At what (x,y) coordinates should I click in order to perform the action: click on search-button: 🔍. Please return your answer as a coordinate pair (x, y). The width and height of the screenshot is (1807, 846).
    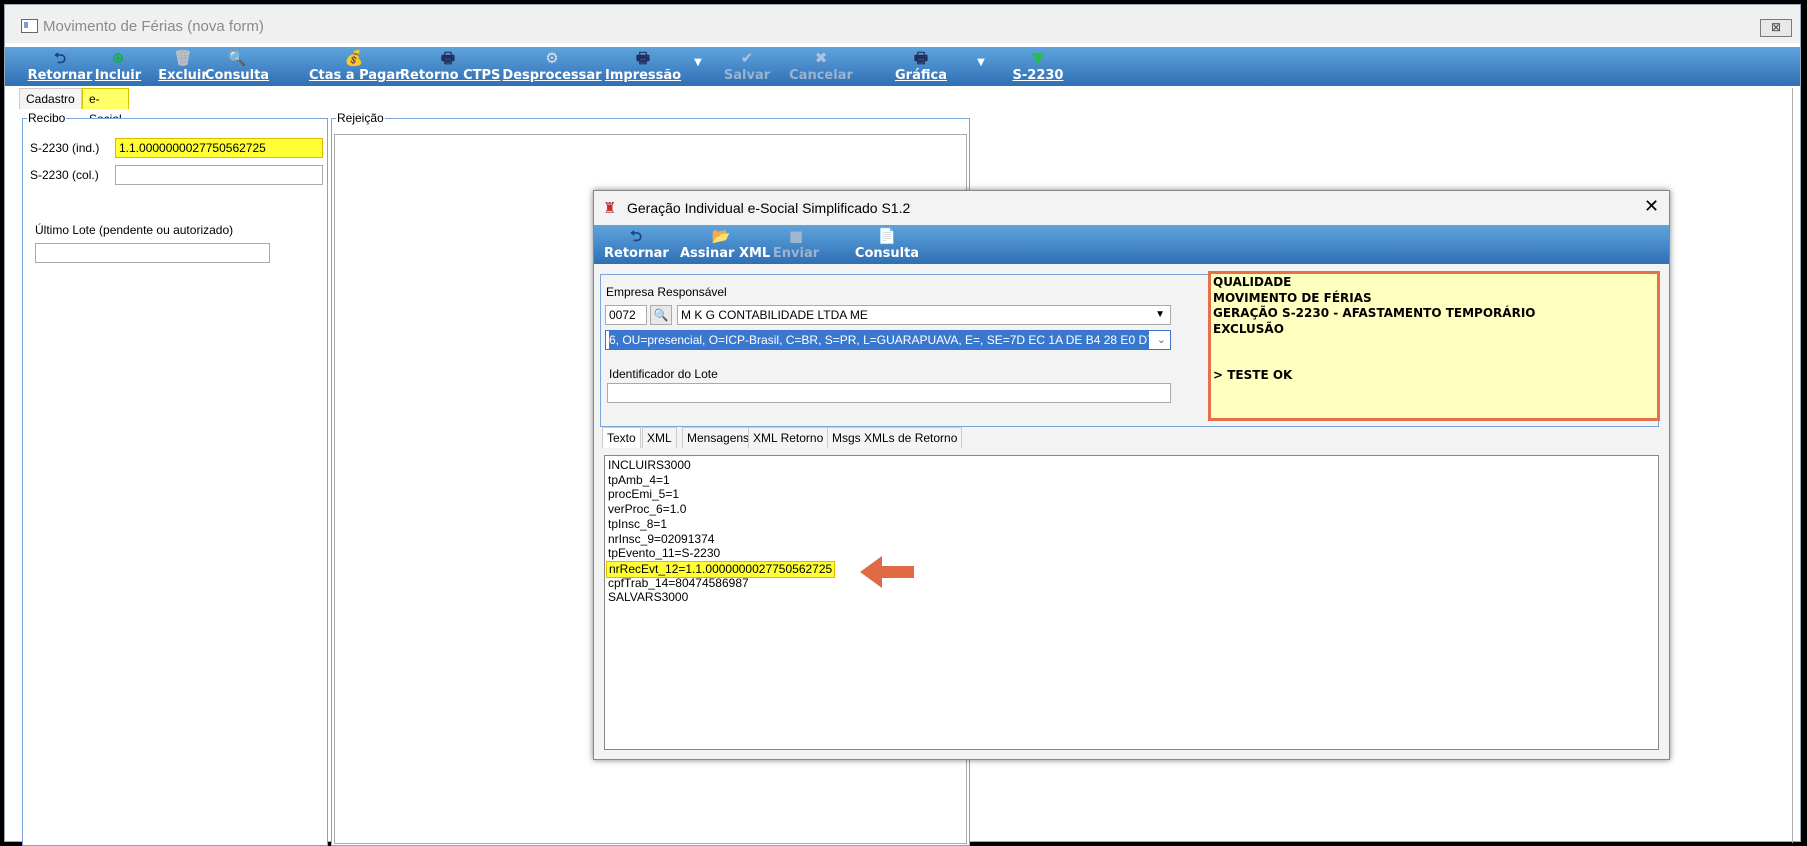
    Looking at the image, I should click on (661, 315).